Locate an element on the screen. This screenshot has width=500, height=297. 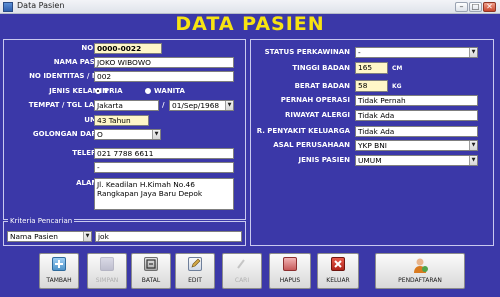
search-criteria-select: Nama Pasien ▼ is located at coordinates (49, 236).